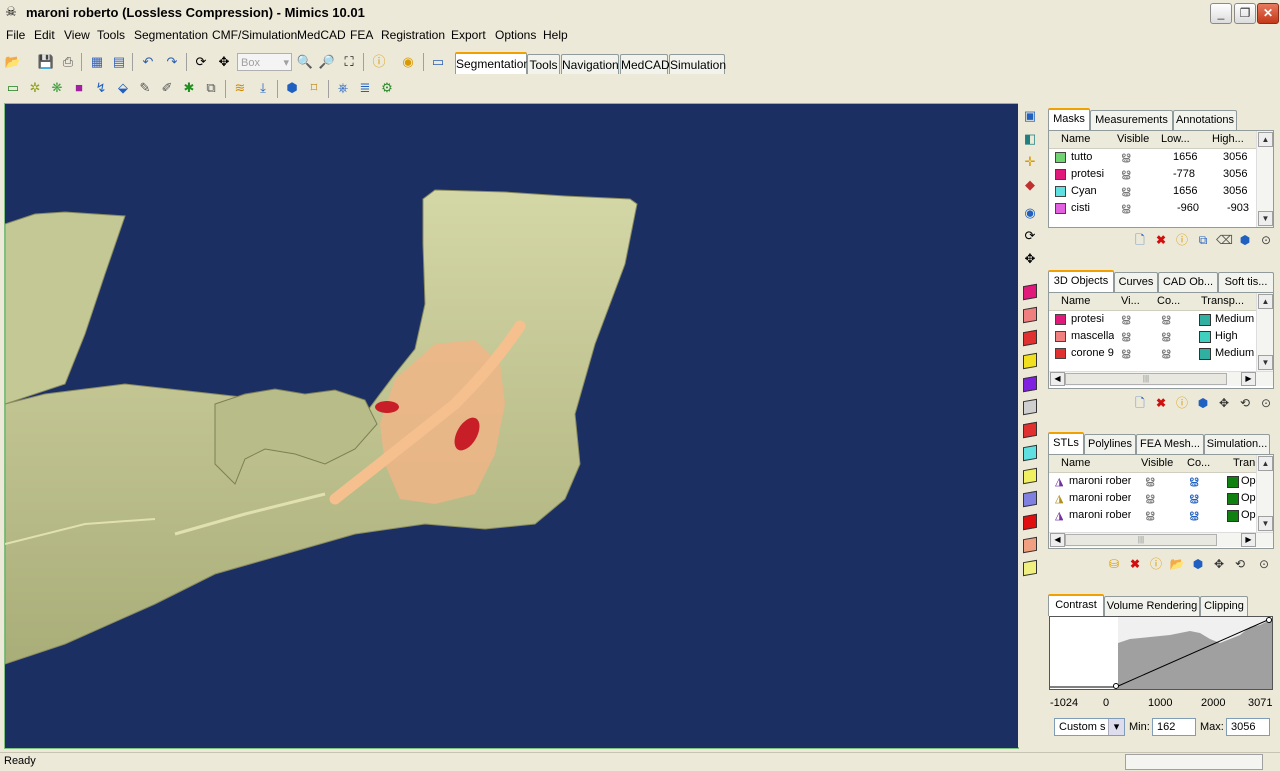 This screenshot has height=771, width=1280. Describe the element at coordinates (1156, 564) in the screenshot. I see `properties-icon: ⓘ` at that location.